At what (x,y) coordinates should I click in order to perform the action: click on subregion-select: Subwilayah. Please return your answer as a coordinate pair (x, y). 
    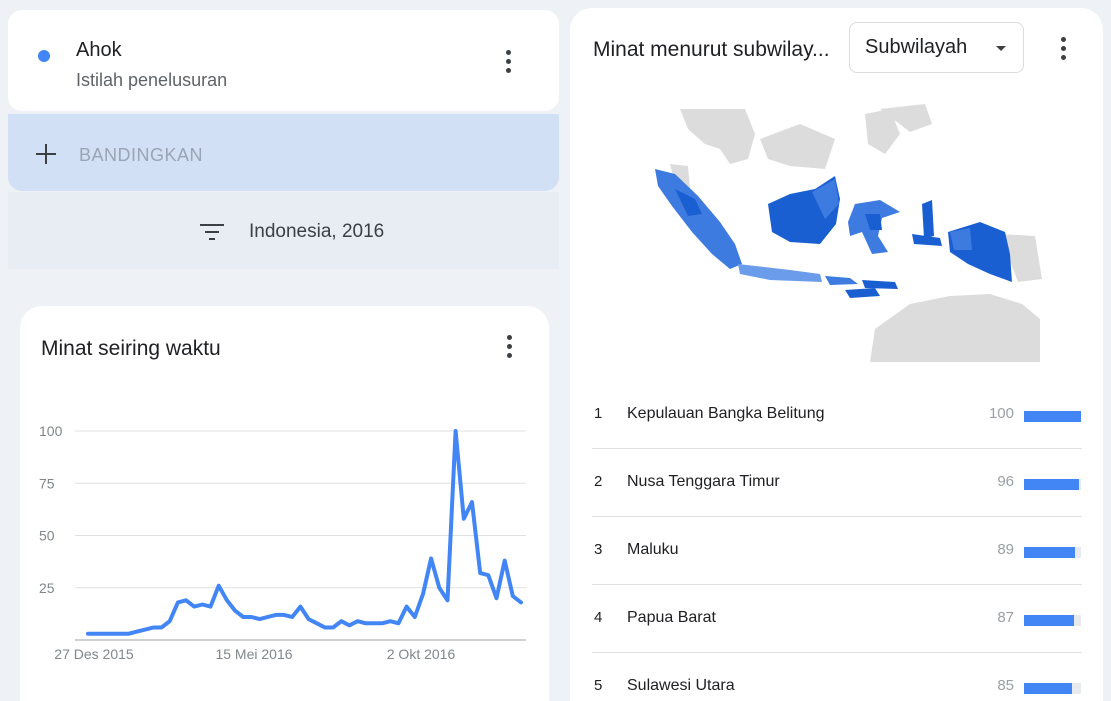
    Looking at the image, I should click on (936, 47).